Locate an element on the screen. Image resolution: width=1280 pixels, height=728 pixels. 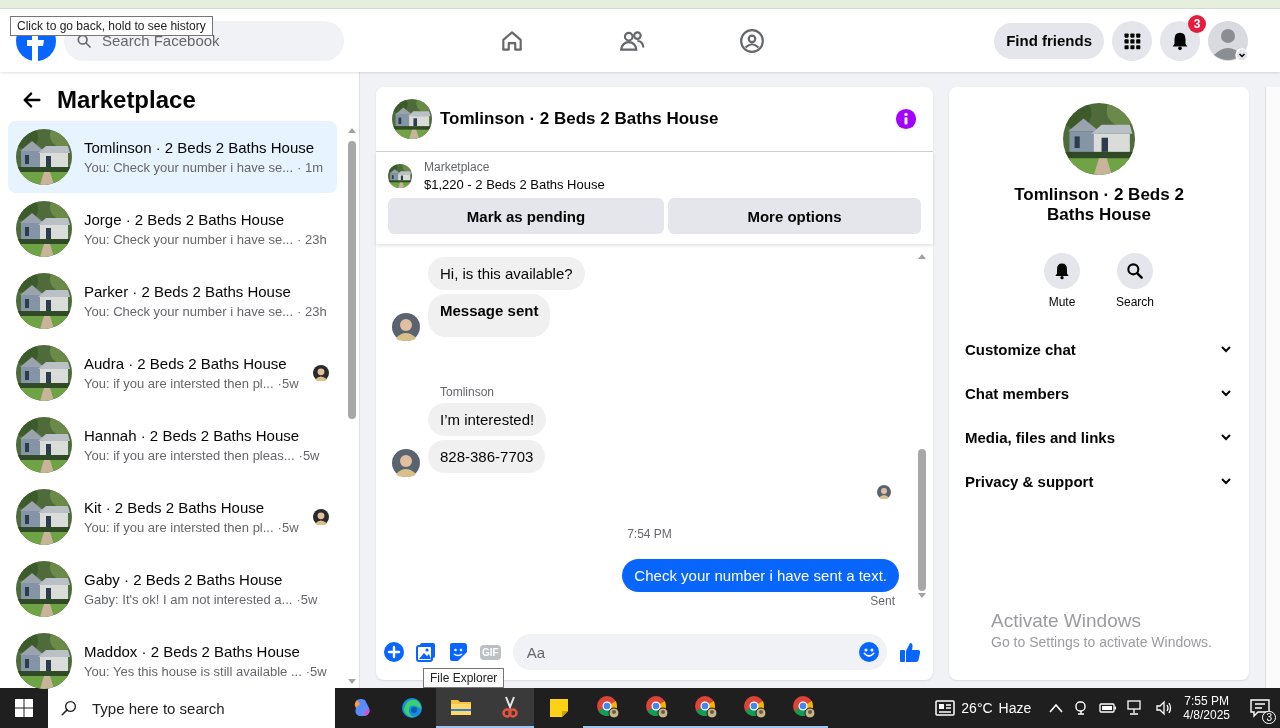
action-button: More options is located at coordinates (794, 216).